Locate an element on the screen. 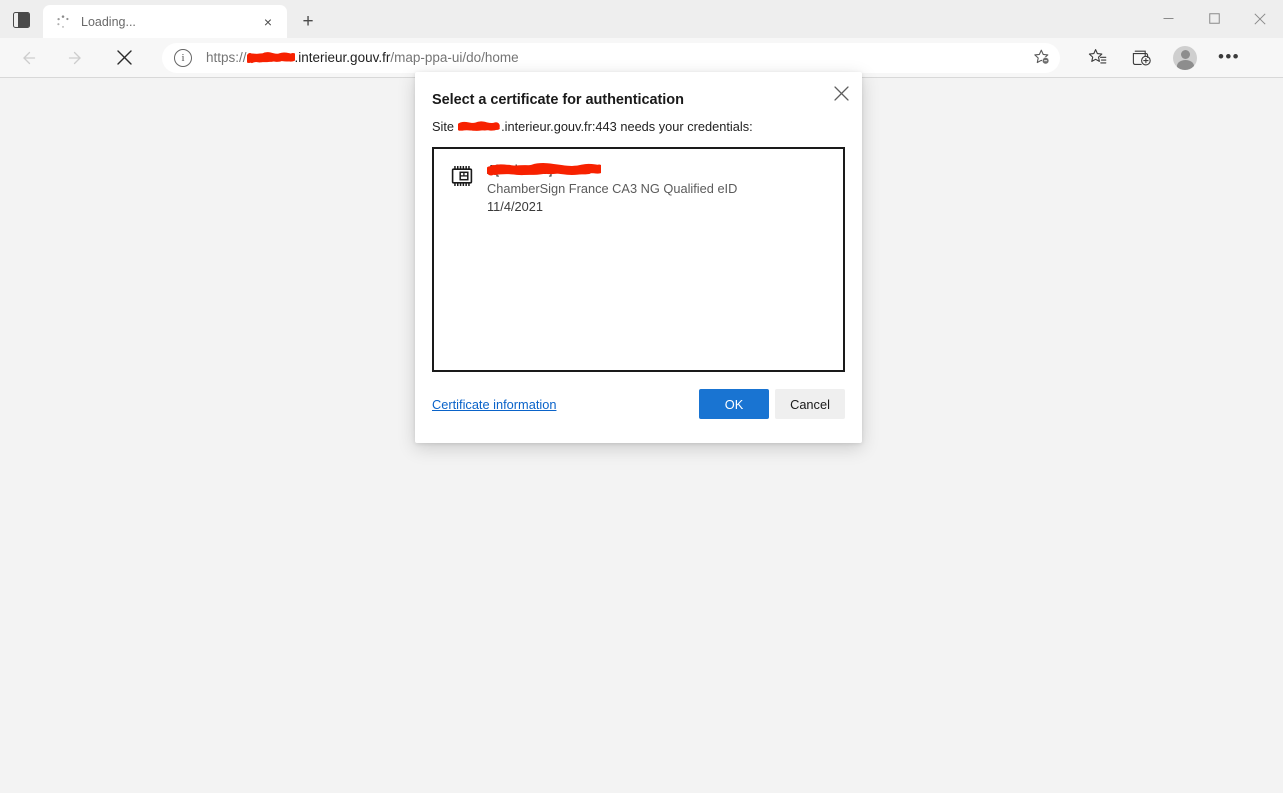  forward-button is located at coordinates (76, 58).